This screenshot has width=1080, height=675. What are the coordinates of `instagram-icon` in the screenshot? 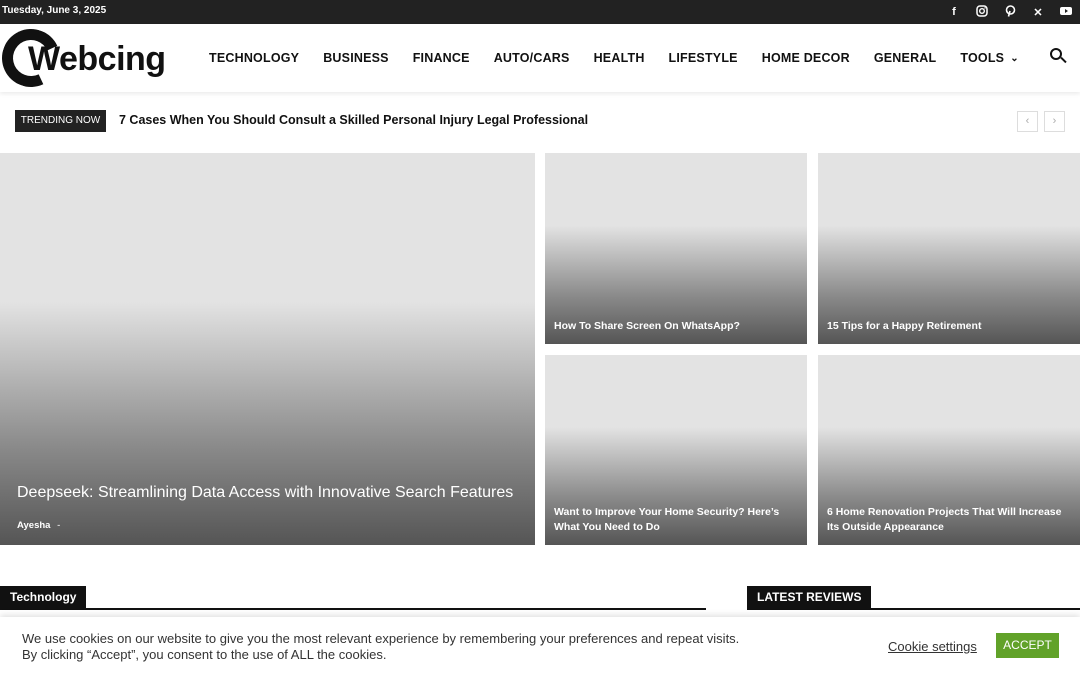 It's located at (982, 12).